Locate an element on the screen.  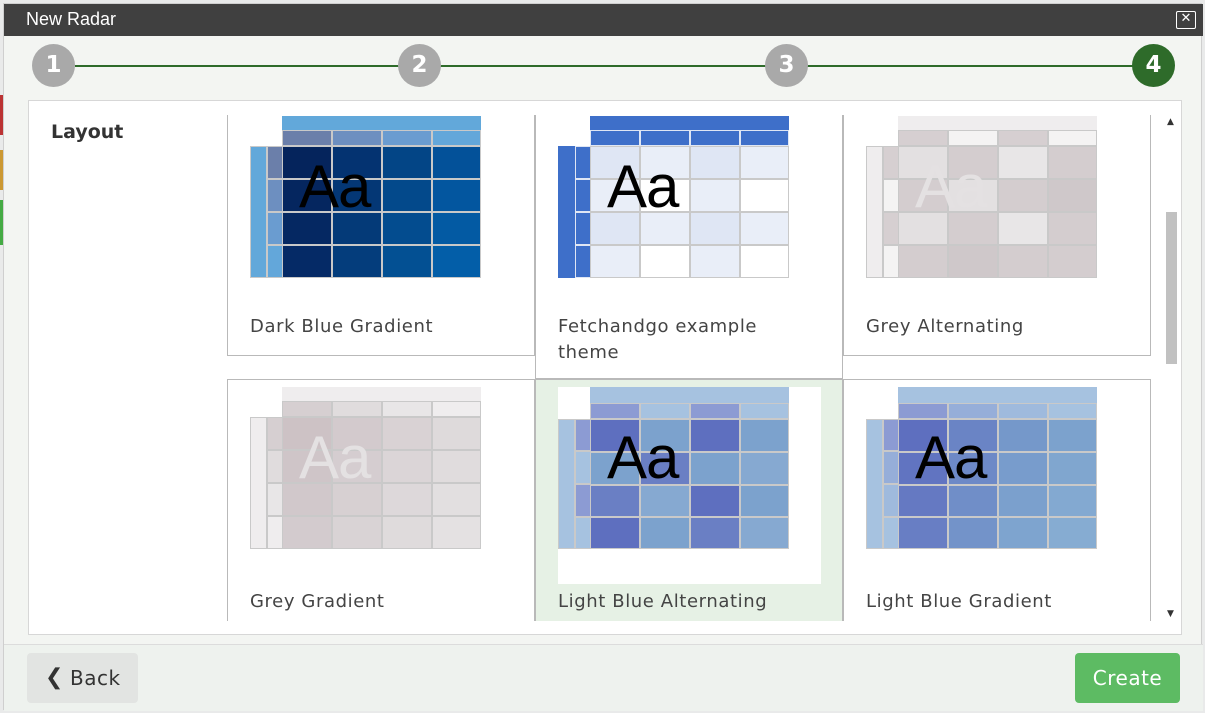
wizard-stepper: 1 2 3 4 is located at coordinates (603, 66).